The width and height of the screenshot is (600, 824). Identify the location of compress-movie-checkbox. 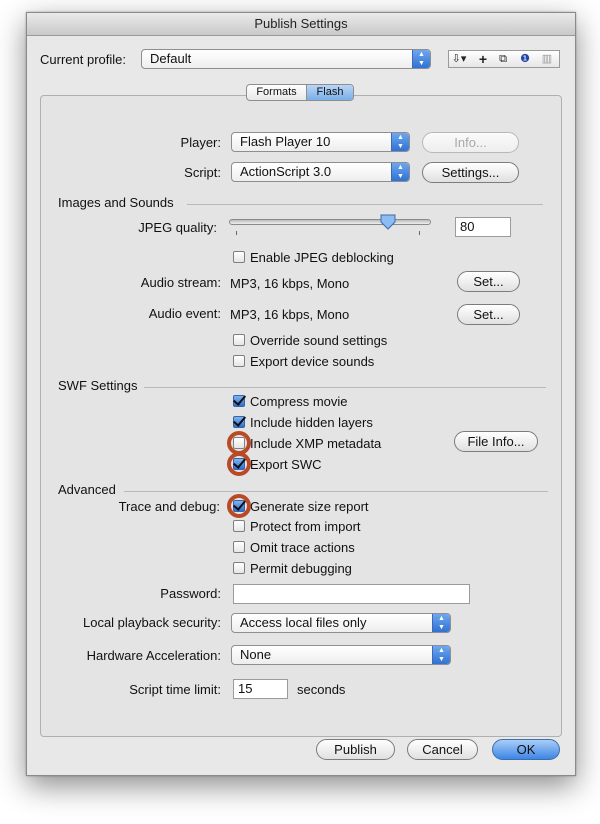
(239, 401).